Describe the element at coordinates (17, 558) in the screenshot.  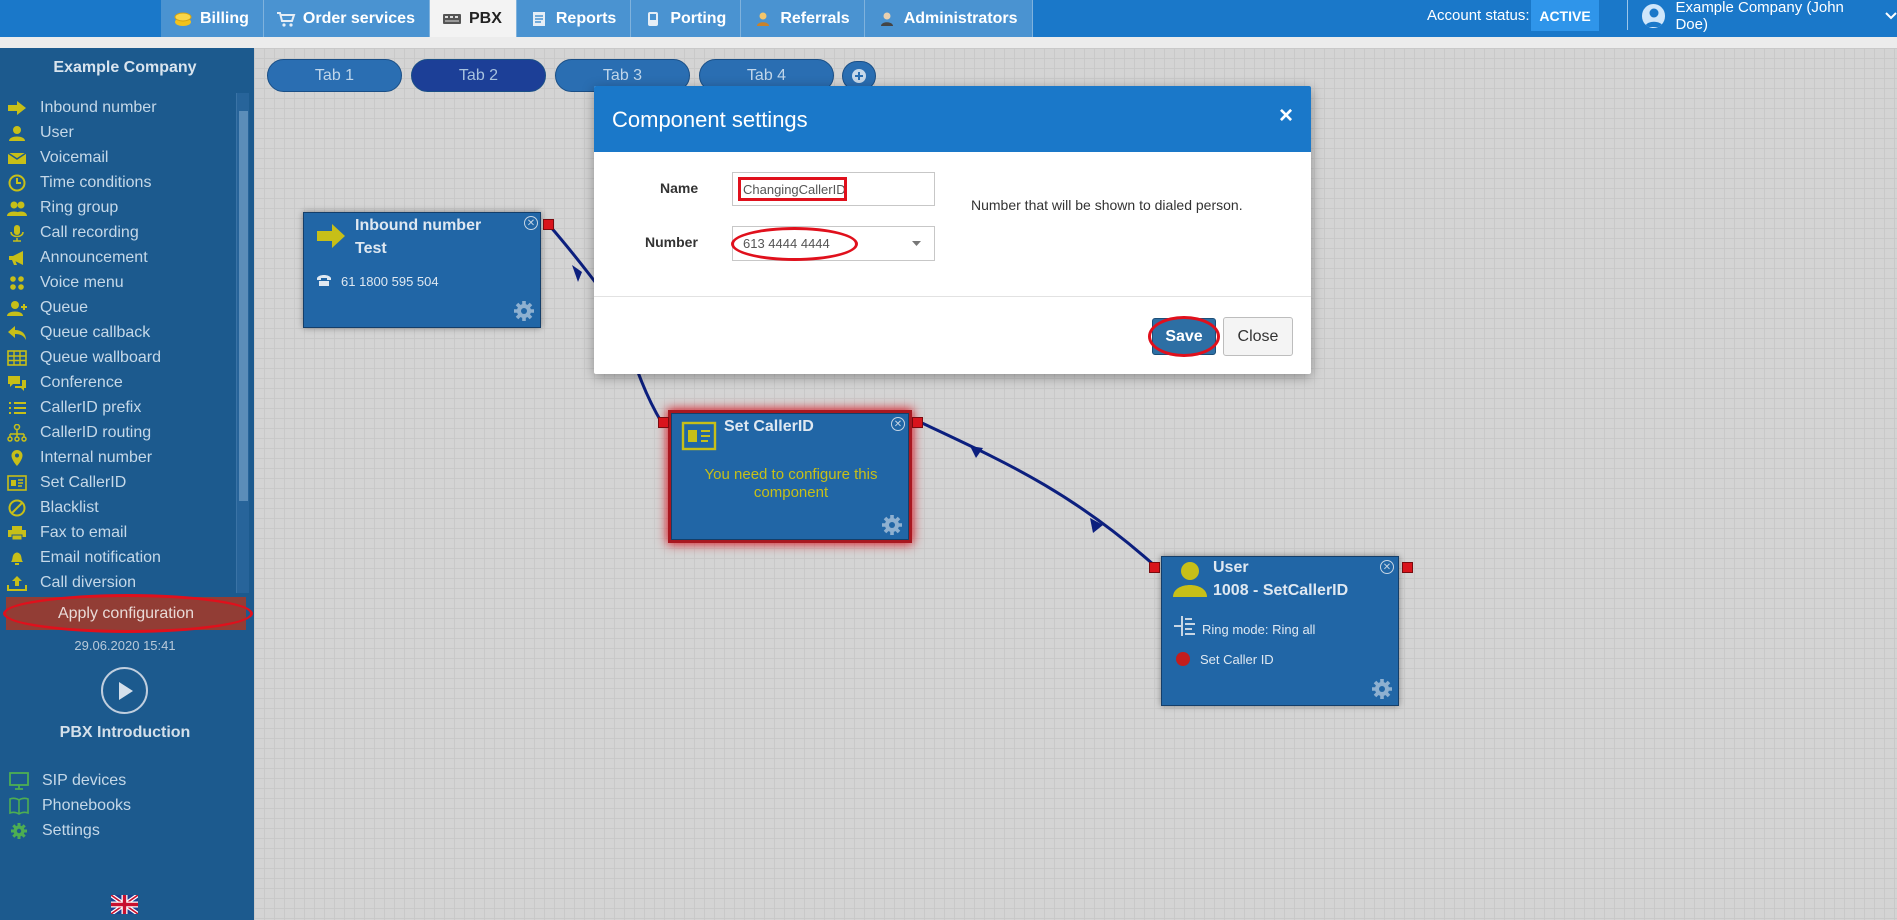
I see `bell-icon` at that location.